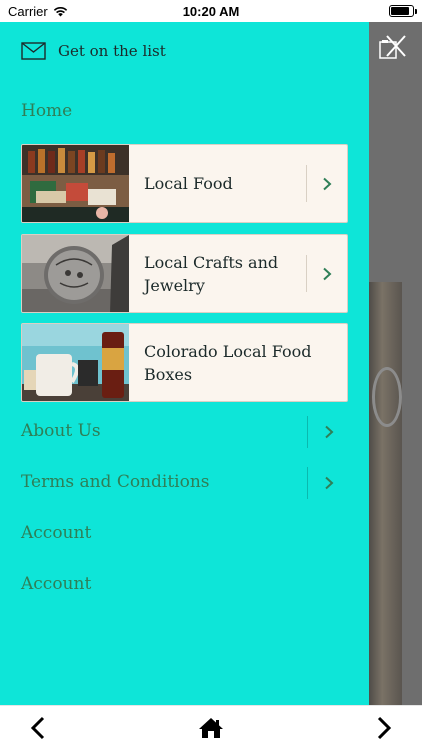 The height and width of the screenshot is (750, 422). I want to click on expand-local-food-button, so click(327, 183).